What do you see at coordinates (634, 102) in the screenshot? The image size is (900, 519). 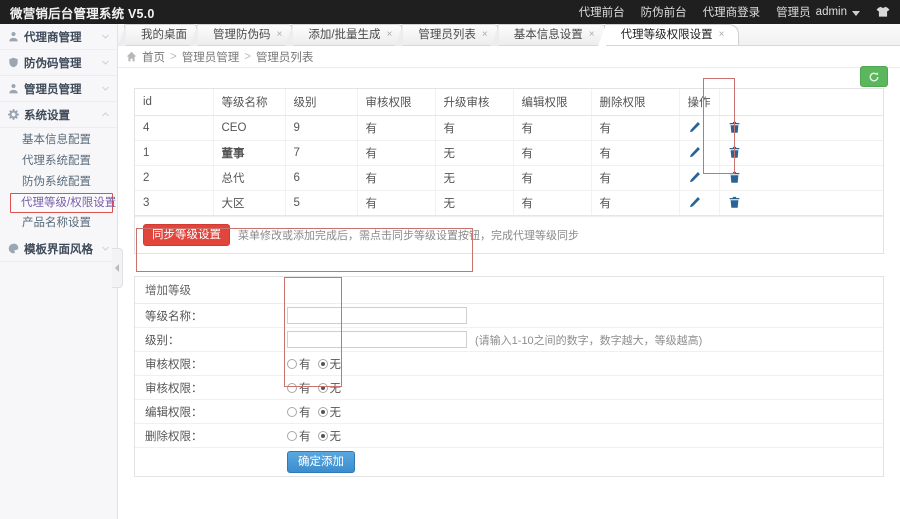 I see `col-delete: 删除权限` at bounding box center [634, 102].